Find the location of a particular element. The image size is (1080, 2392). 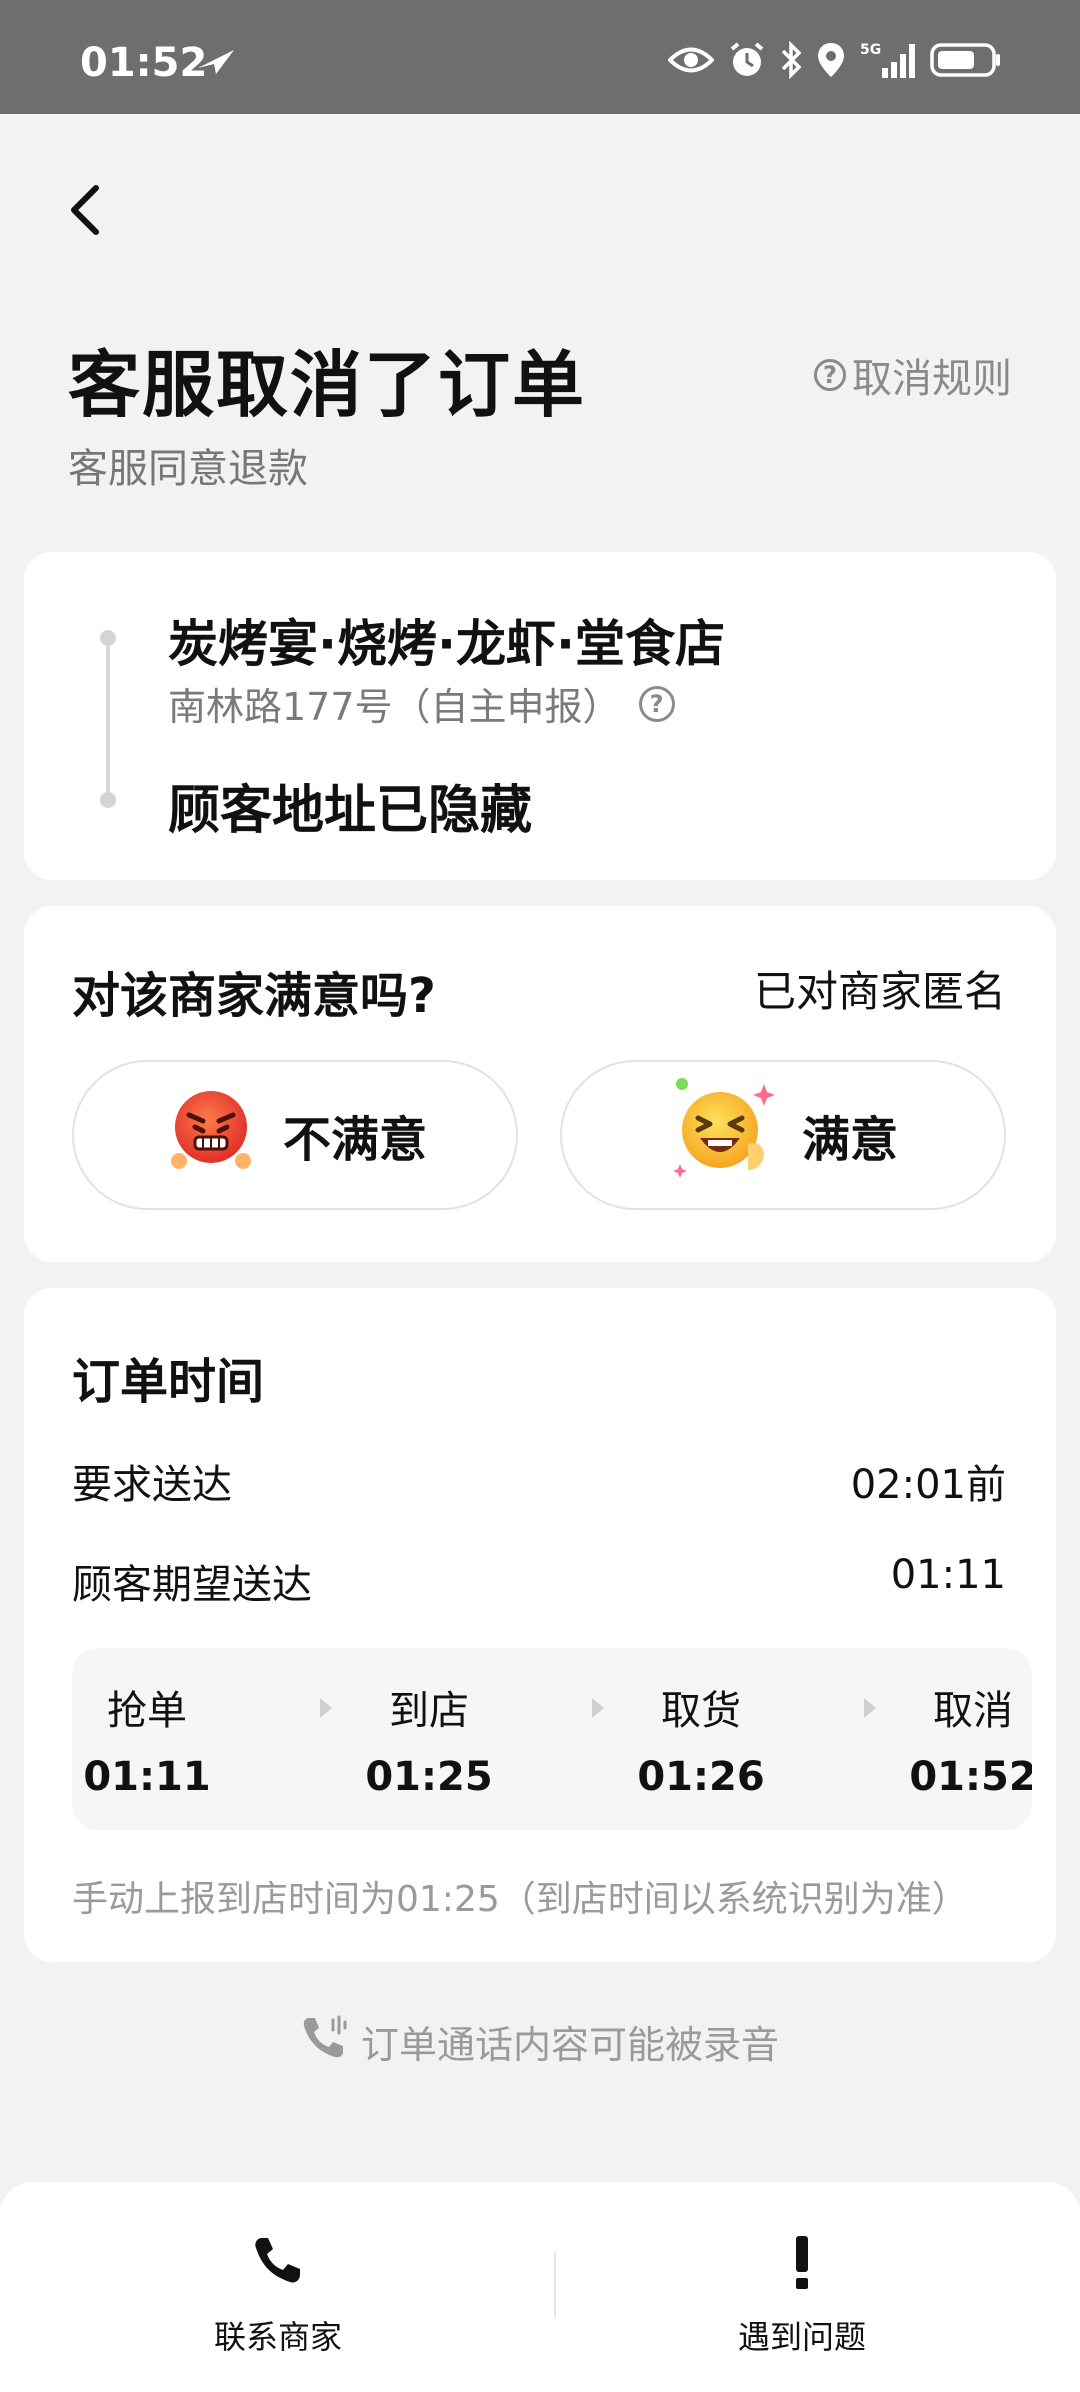

anonymous-label: 已对商家匿名 is located at coordinates (879, 991).